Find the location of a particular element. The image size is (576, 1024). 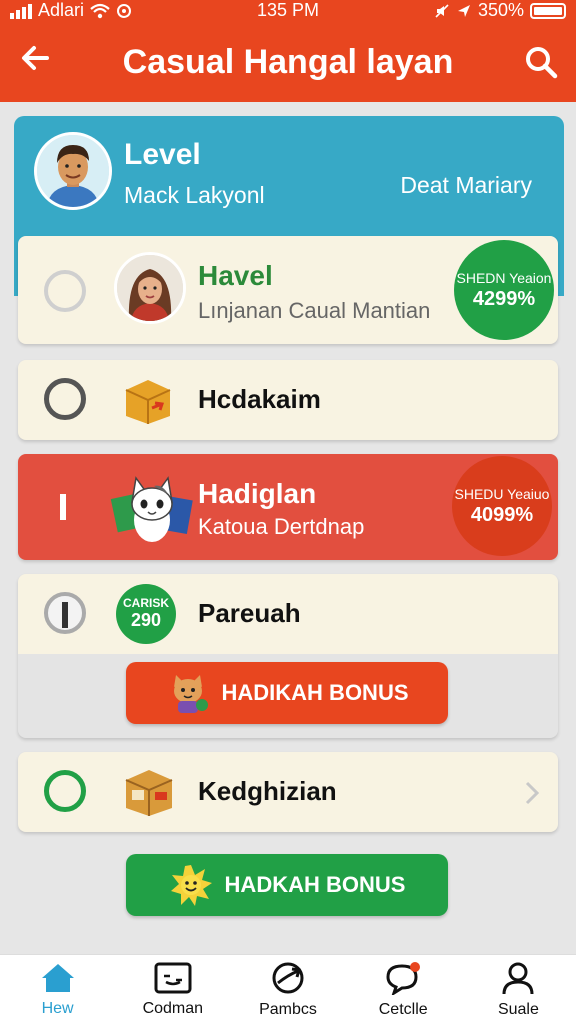

package-box-icon is located at coordinates (149, 793).